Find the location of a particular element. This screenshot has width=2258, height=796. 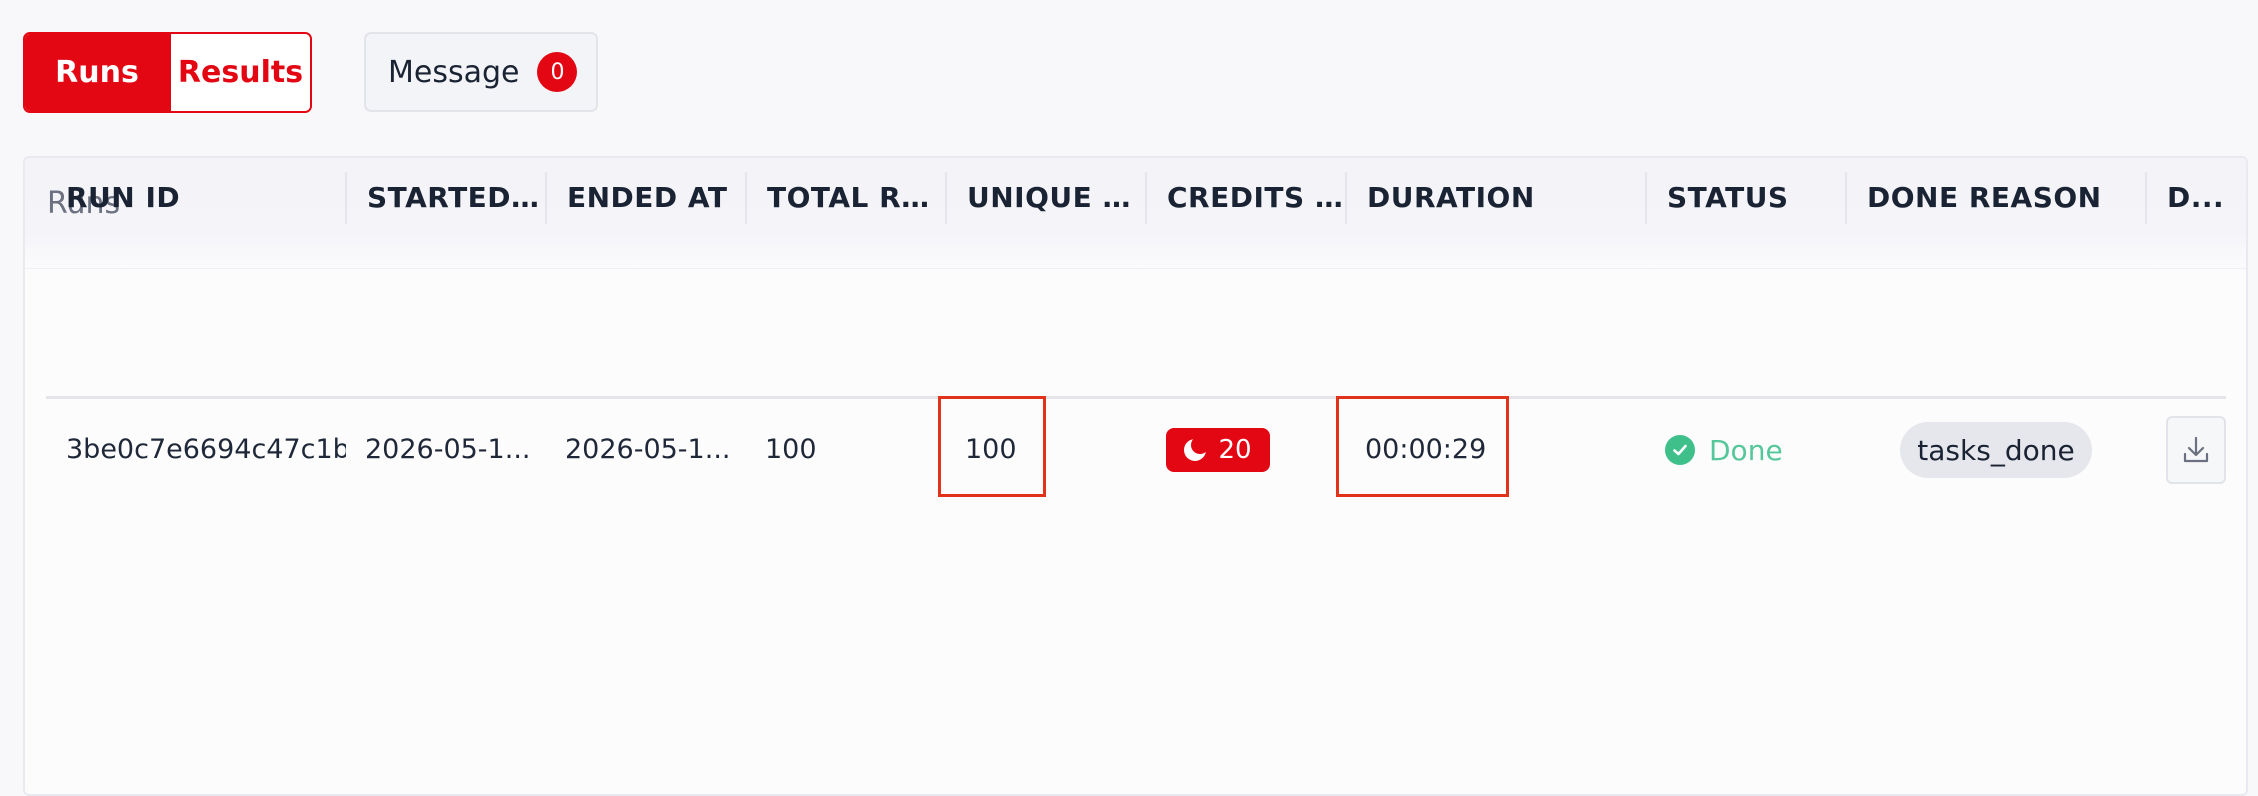

download-icon is located at coordinates (2196, 449).